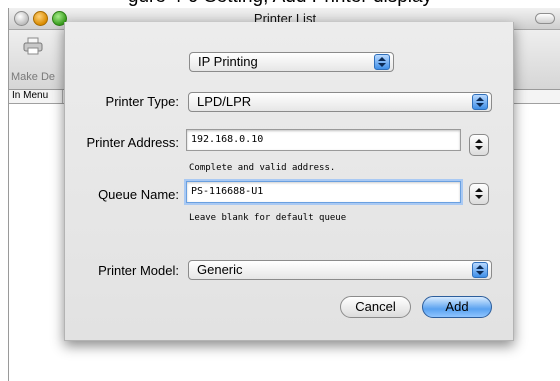 This screenshot has height=381, width=560. What do you see at coordinates (268, 218) in the screenshot?
I see `queue-name-hint: Leave blank for default queue` at bounding box center [268, 218].